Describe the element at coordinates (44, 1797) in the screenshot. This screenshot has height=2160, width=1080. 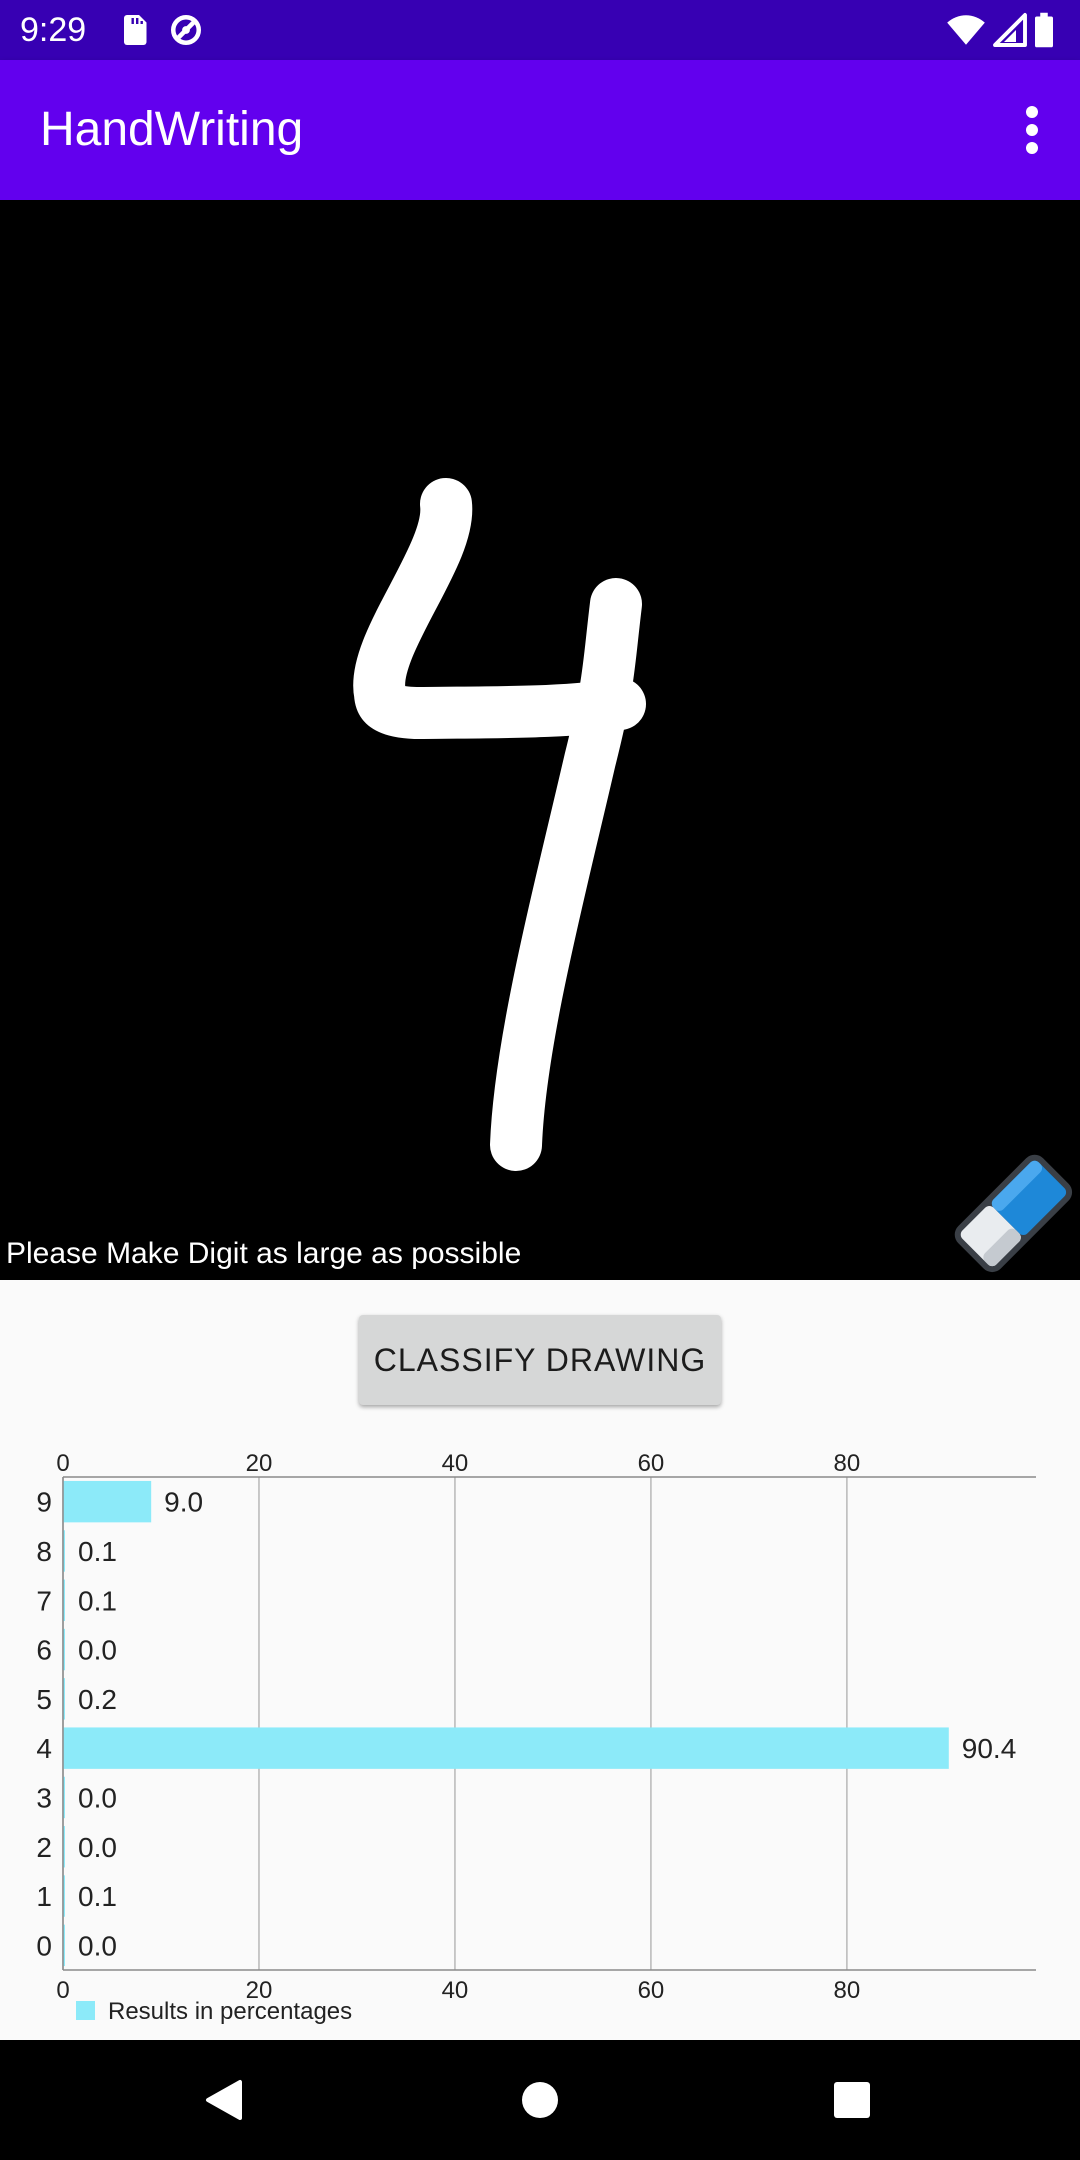
I see `y-tick-label: 3` at that location.